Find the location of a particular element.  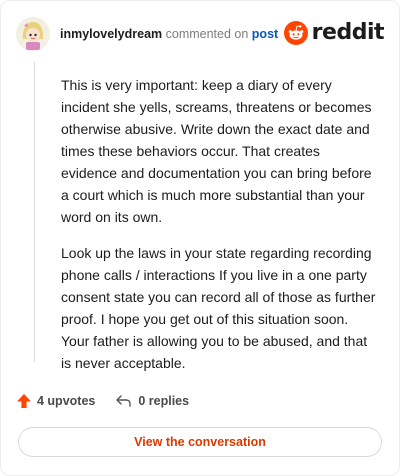

reply-count: 0 replies is located at coordinates (164, 401).